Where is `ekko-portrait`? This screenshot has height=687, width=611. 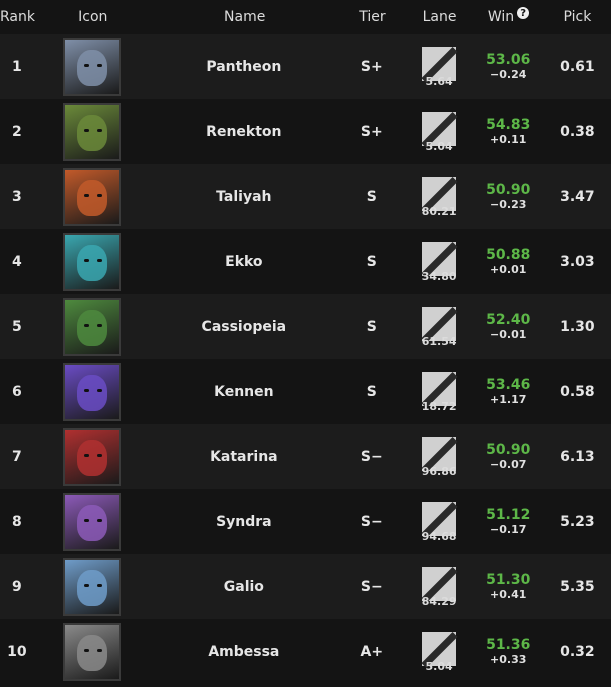 ekko-portrait is located at coordinates (91, 261).